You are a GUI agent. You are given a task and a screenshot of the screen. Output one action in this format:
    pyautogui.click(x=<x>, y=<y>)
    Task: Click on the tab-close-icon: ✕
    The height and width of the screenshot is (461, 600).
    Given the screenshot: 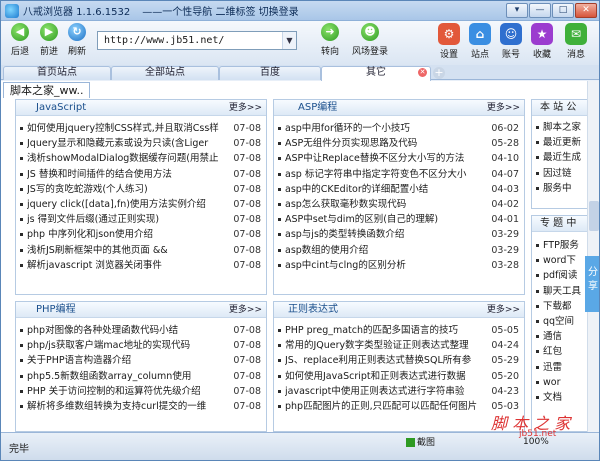 What is the action you would take?
    pyautogui.click(x=422, y=72)
    